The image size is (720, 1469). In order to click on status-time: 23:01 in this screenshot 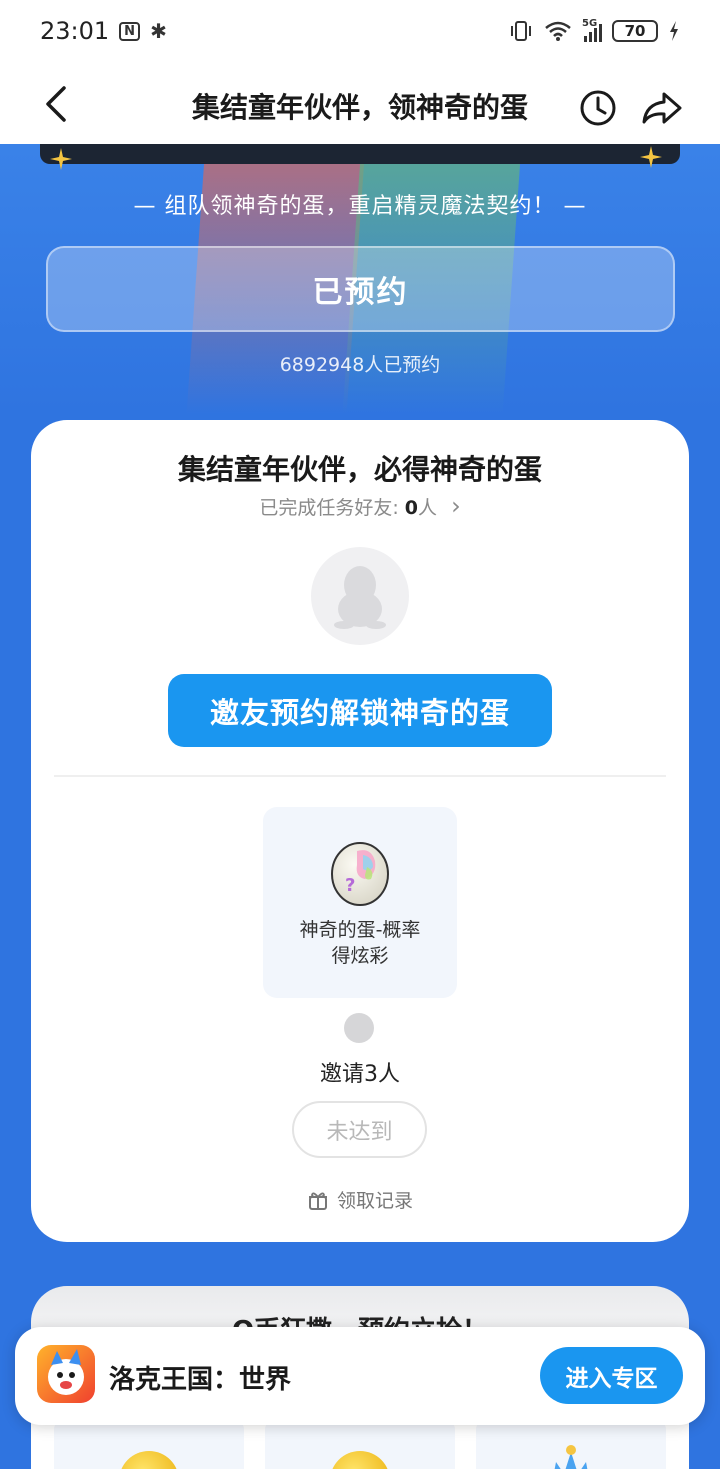, I will do `click(75, 31)`.